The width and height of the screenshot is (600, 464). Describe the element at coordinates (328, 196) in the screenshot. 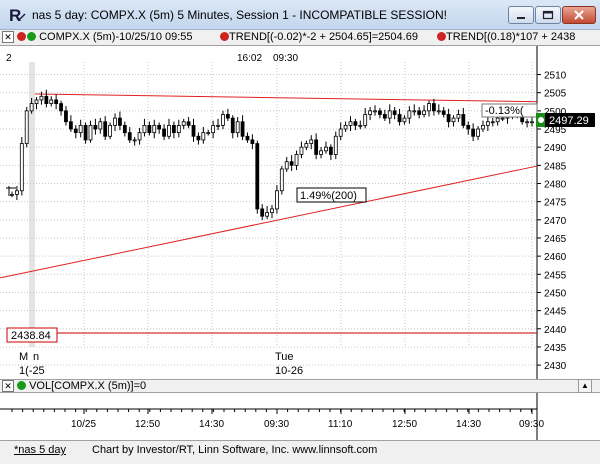

I see `pct-label-1: 1.49%(200)` at that location.